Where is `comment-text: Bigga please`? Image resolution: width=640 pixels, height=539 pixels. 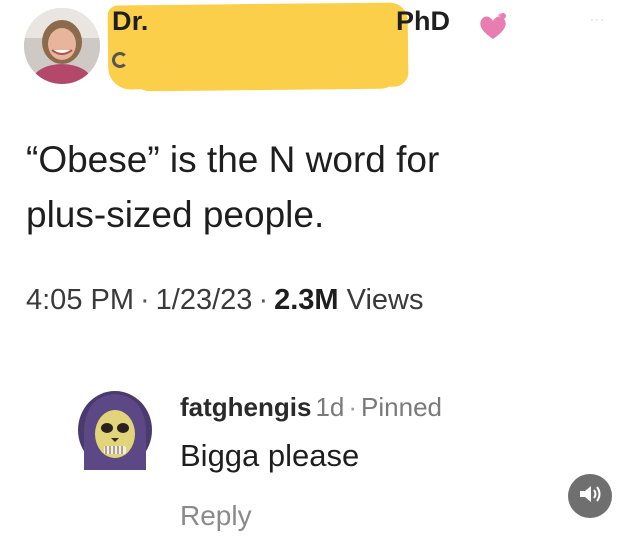
comment-text: Bigga please is located at coordinates (270, 455).